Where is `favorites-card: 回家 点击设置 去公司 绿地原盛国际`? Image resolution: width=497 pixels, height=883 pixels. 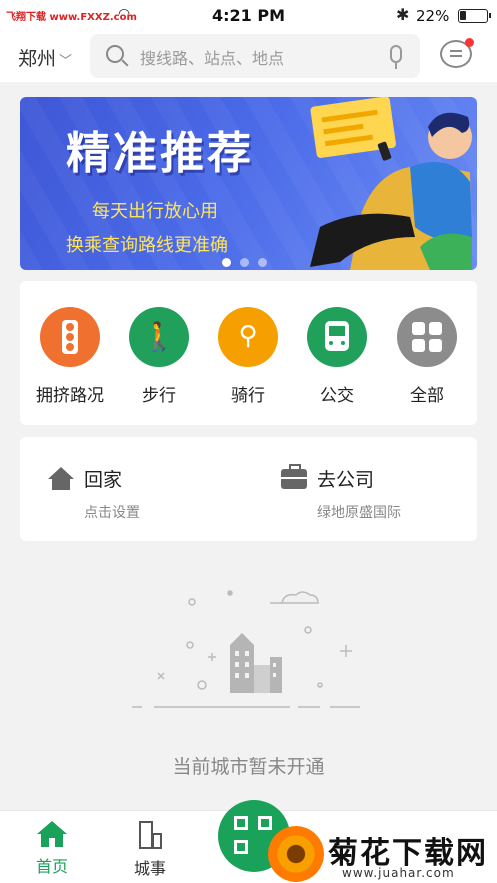 favorites-card: 回家 点击设置 去公司 绿地原盛国际 is located at coordinates (248, 489).